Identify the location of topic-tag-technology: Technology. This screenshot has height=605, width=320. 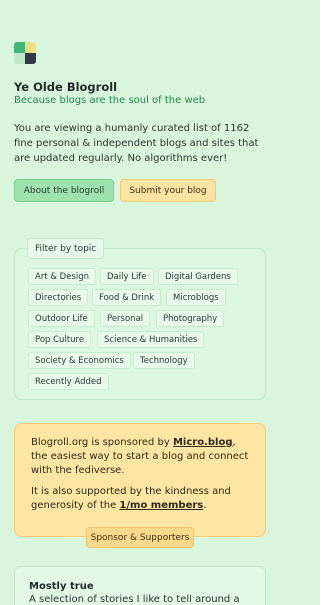
(164, 360).